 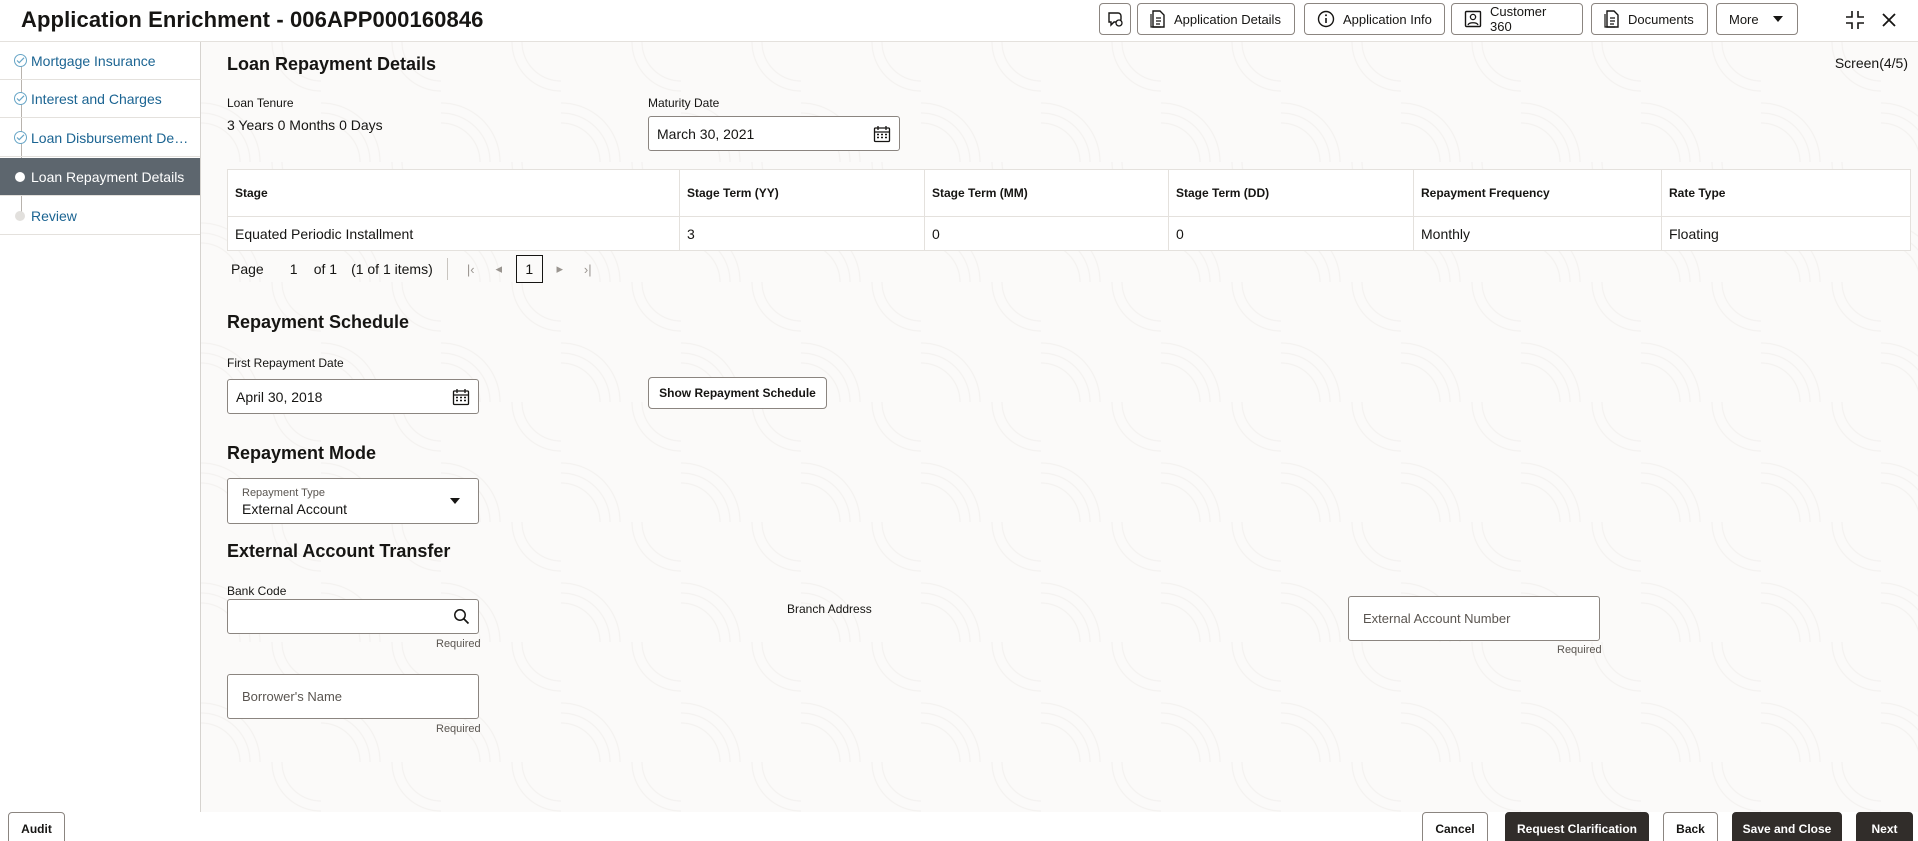 I want to click on sidebar-item-loan-repayment: Loan Repayment Details, so click(x=100, y=177).